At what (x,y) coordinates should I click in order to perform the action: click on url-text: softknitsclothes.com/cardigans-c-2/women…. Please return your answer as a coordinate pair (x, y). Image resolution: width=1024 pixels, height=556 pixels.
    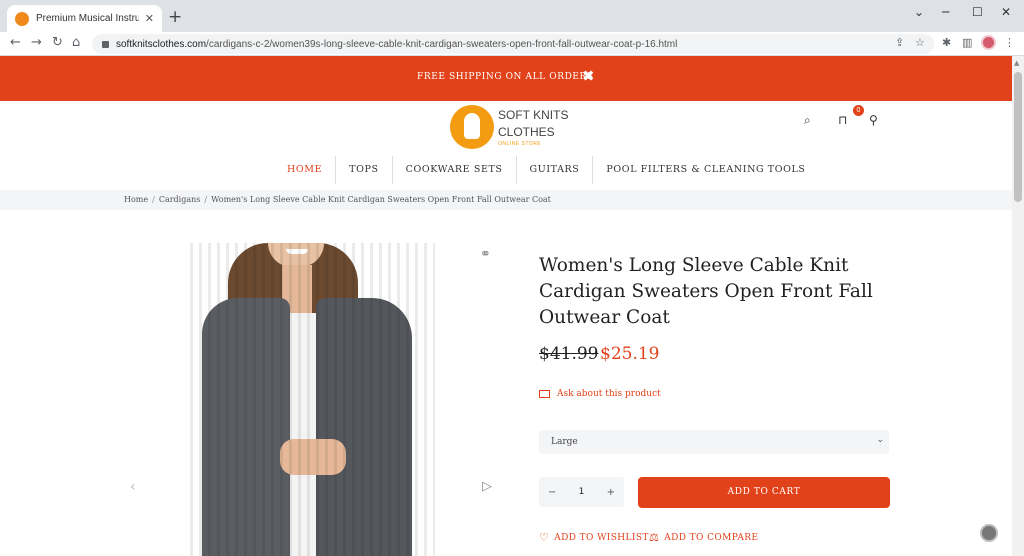
    Looking at the image, I should click on (397, 44).